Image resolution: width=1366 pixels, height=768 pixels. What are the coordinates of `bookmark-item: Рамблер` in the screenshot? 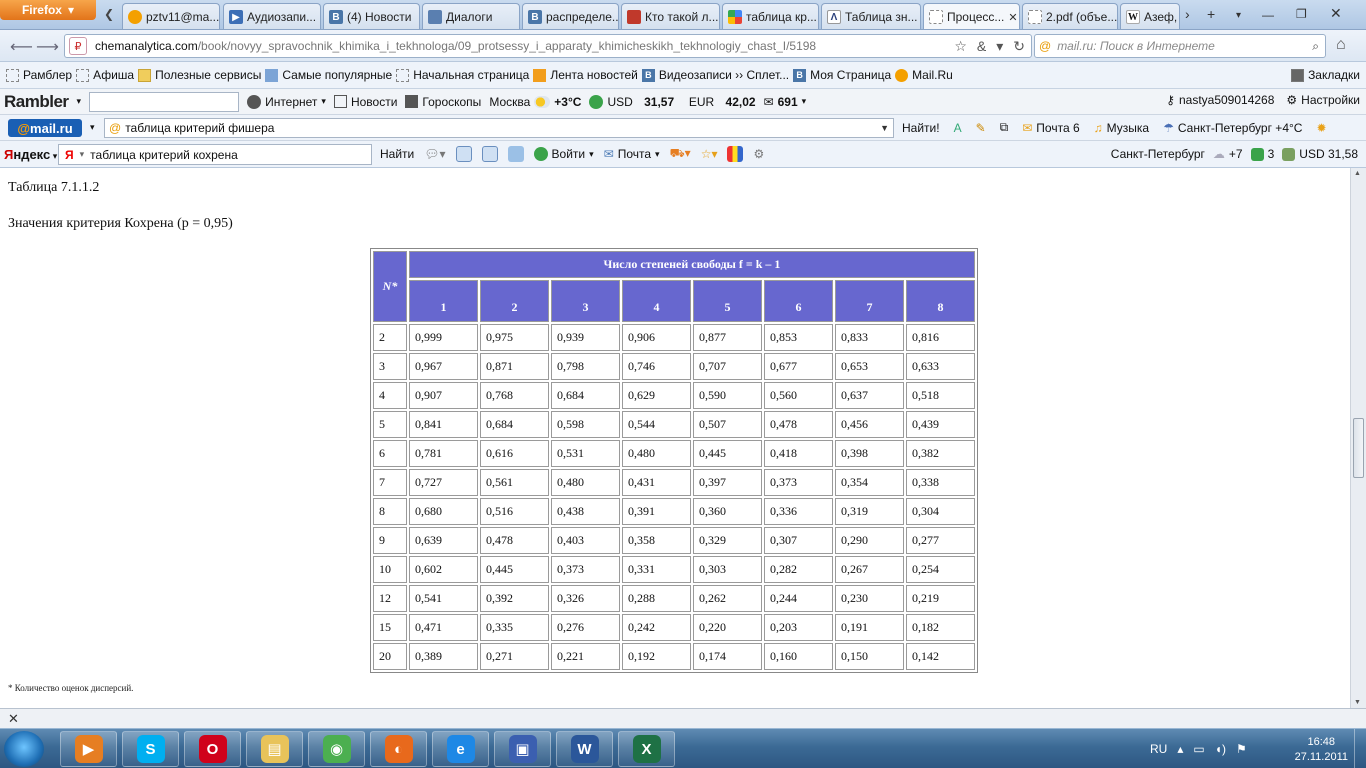 It's located at (39, 75).